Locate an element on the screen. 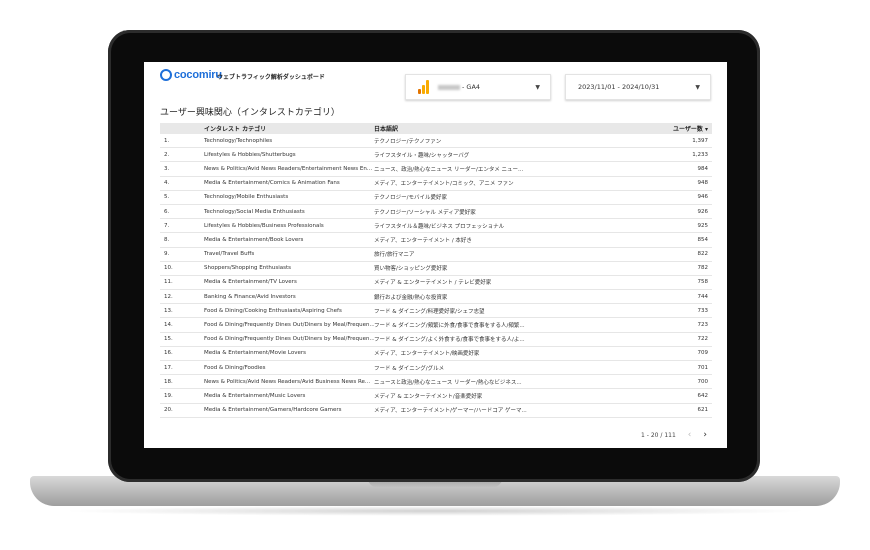 Image resolution: width=870 pixels, height=550 pixels. row-index: 7. is located at coordinates (167, 225).